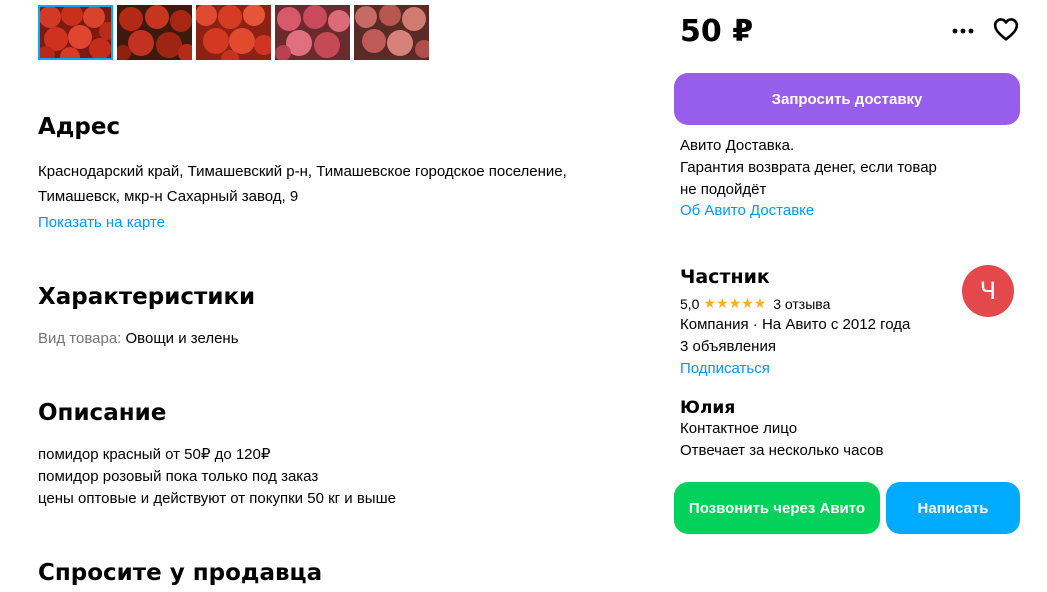 Image resolution: width=1047 pixels, height=592 pixels. I want to click on request-delivery-button: Запросить доставку, so click(847, 99).